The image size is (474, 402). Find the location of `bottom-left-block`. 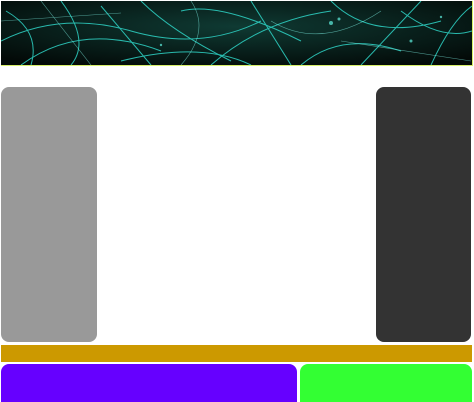

bottom-left-block is located at coordinates (149, 383).